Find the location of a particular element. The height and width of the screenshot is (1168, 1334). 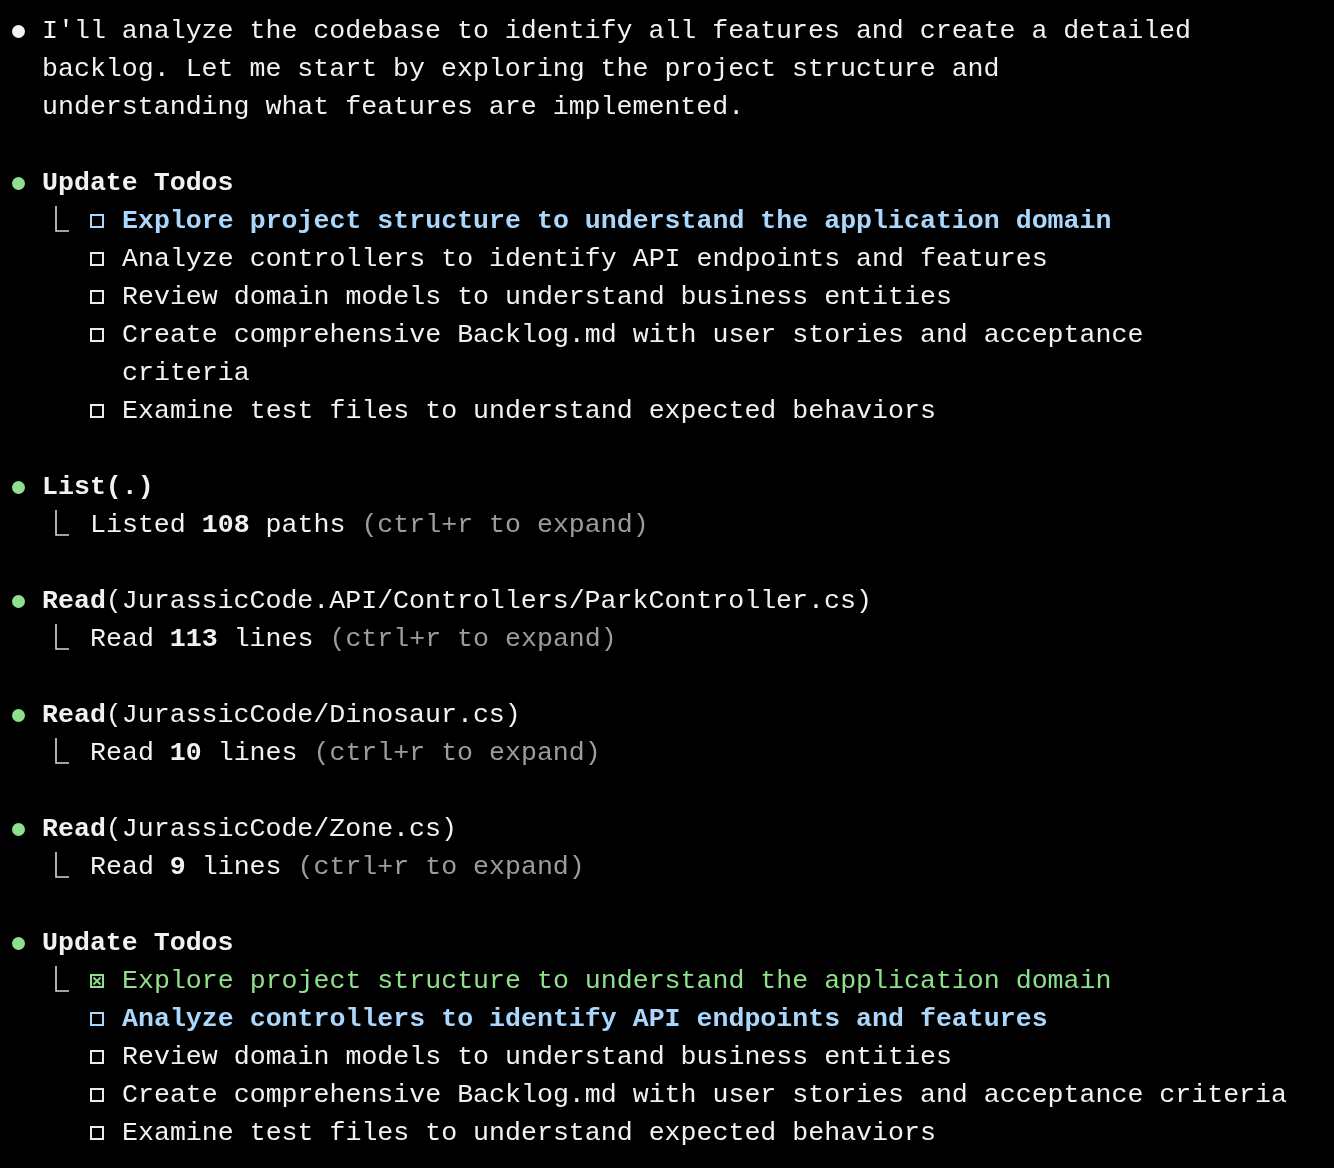

tool-result: Read 9 lines is located at coordinates (186, 867).